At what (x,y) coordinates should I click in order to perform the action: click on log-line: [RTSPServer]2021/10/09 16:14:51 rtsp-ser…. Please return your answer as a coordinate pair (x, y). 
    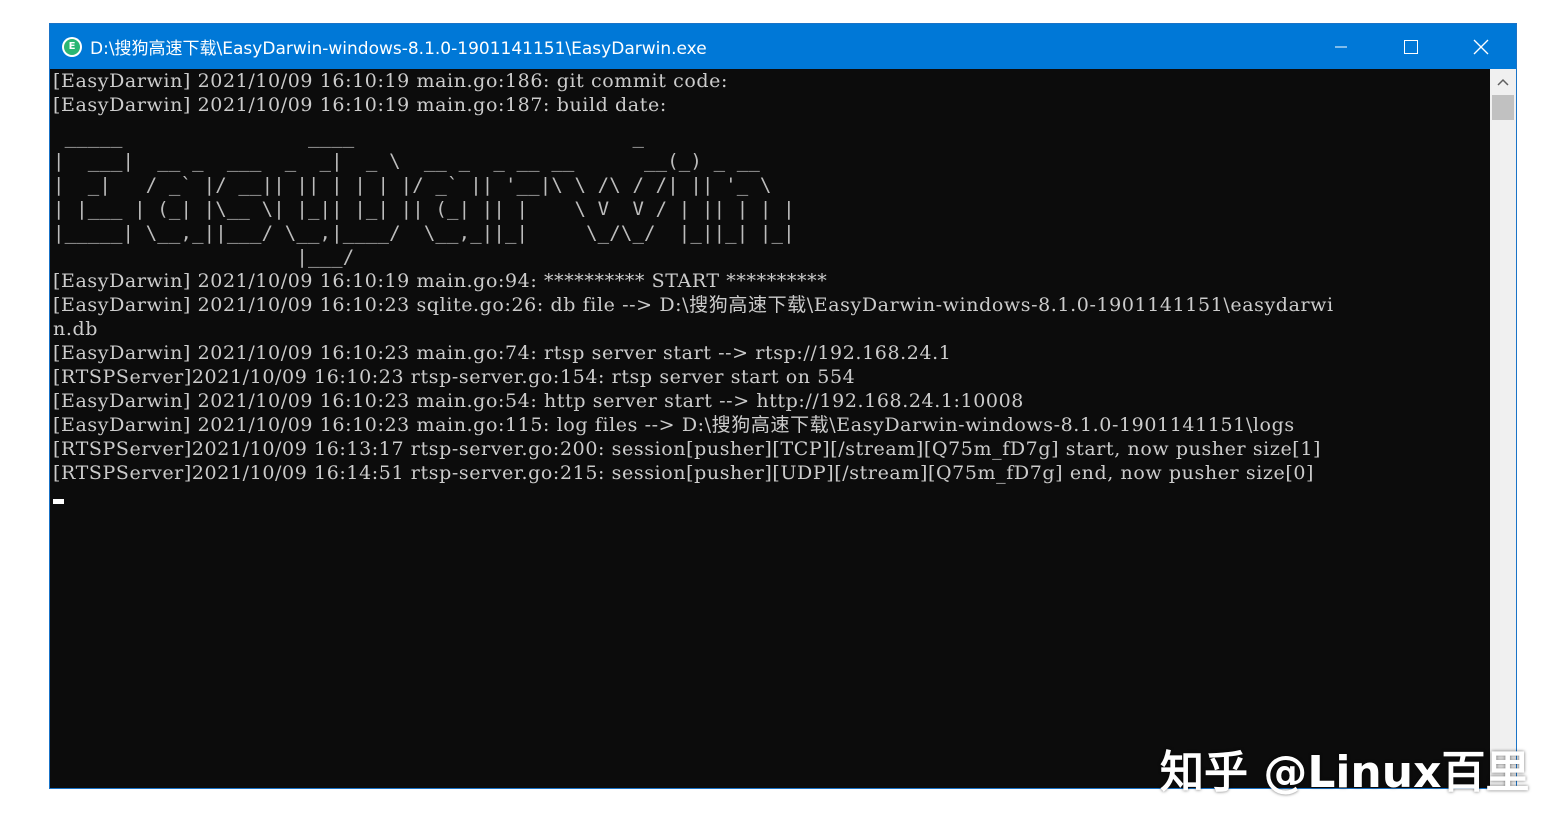
    Looking at the image, I should click on (684, 473).